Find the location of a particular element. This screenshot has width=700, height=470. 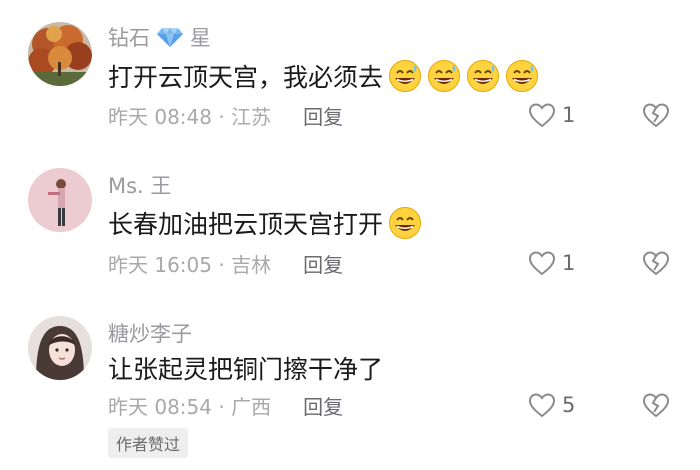

username: 糖炒李子 is located at coordinates (150, 333).